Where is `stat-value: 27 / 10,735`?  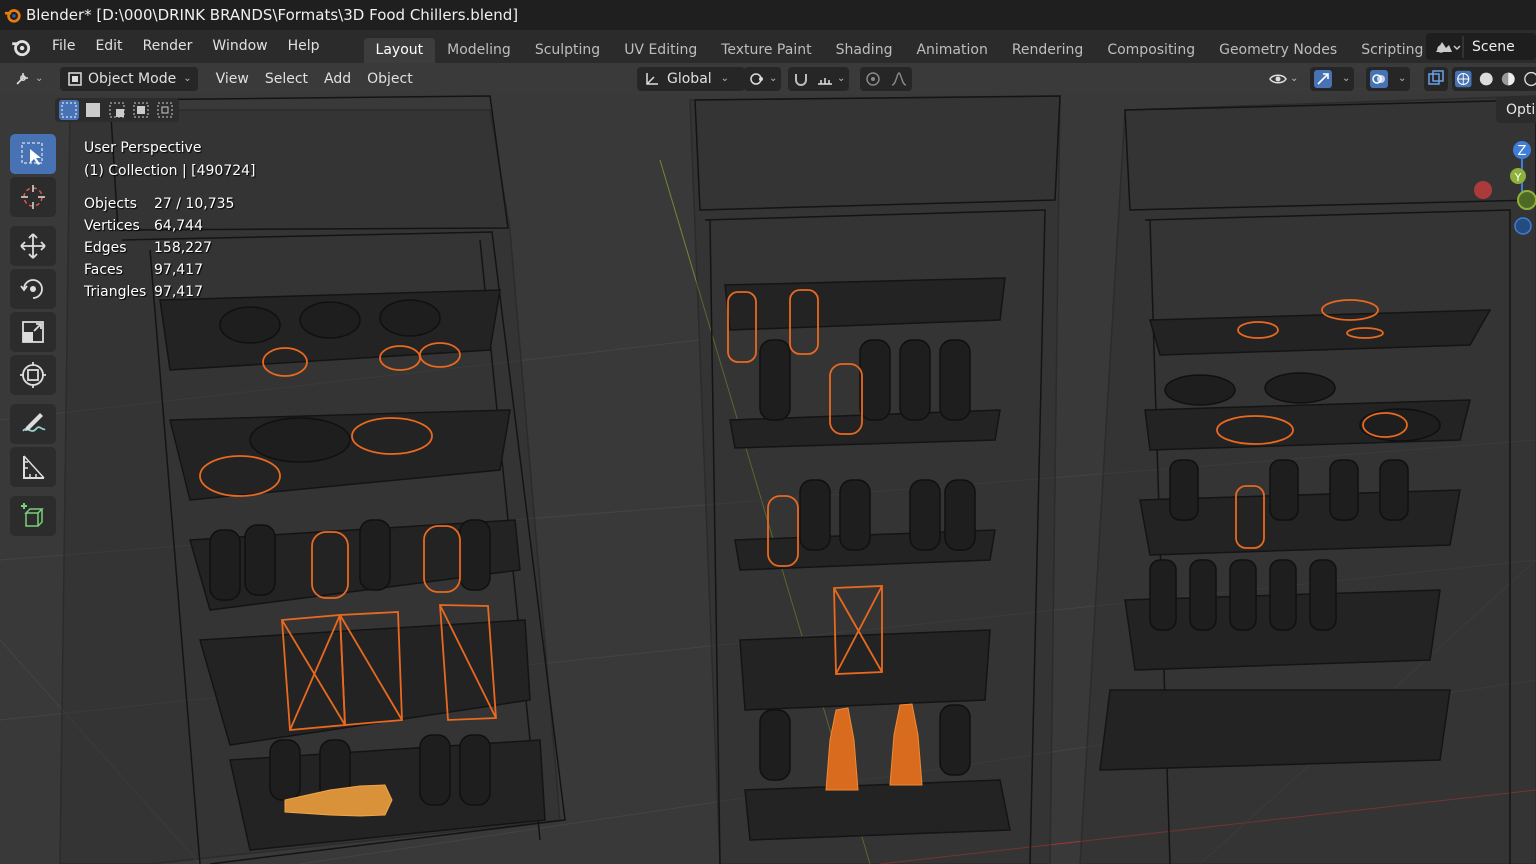 stat-value: 27 / 10,735 is located at coordinates (194, 204).